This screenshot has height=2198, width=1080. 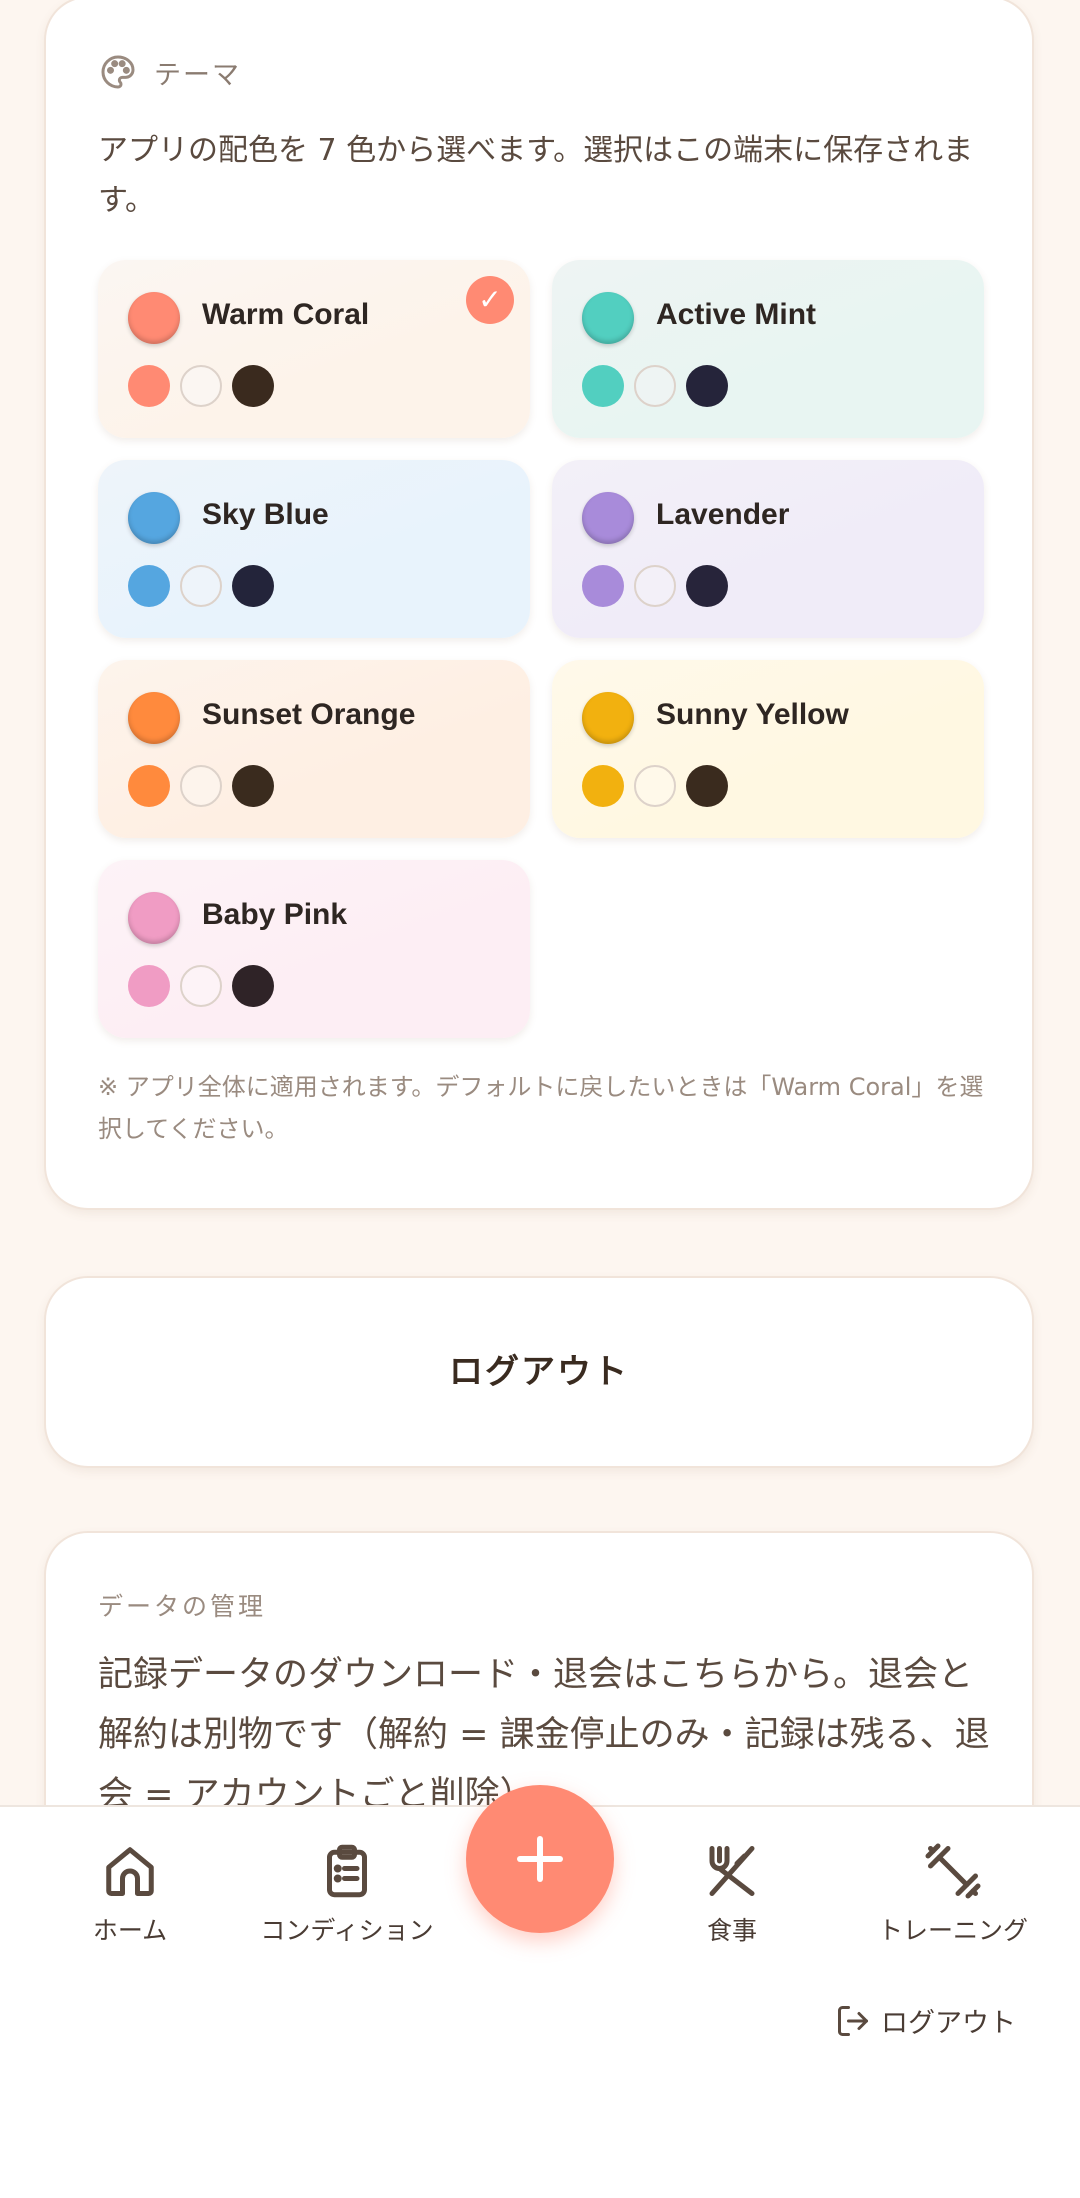 I want to click on nav-home: ホーム, so click(x=130, y=1894).